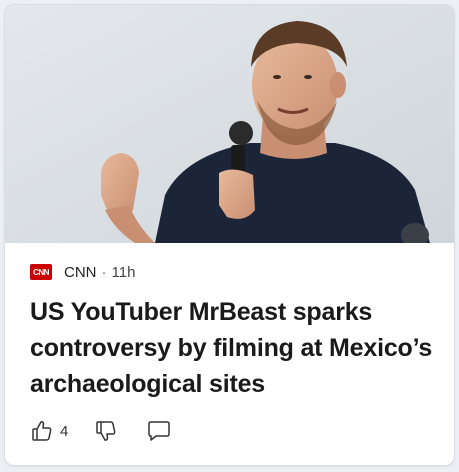 The height and width of the screenshot is (472, 459). I want to click on article-age: 11h, so click(123, 272).